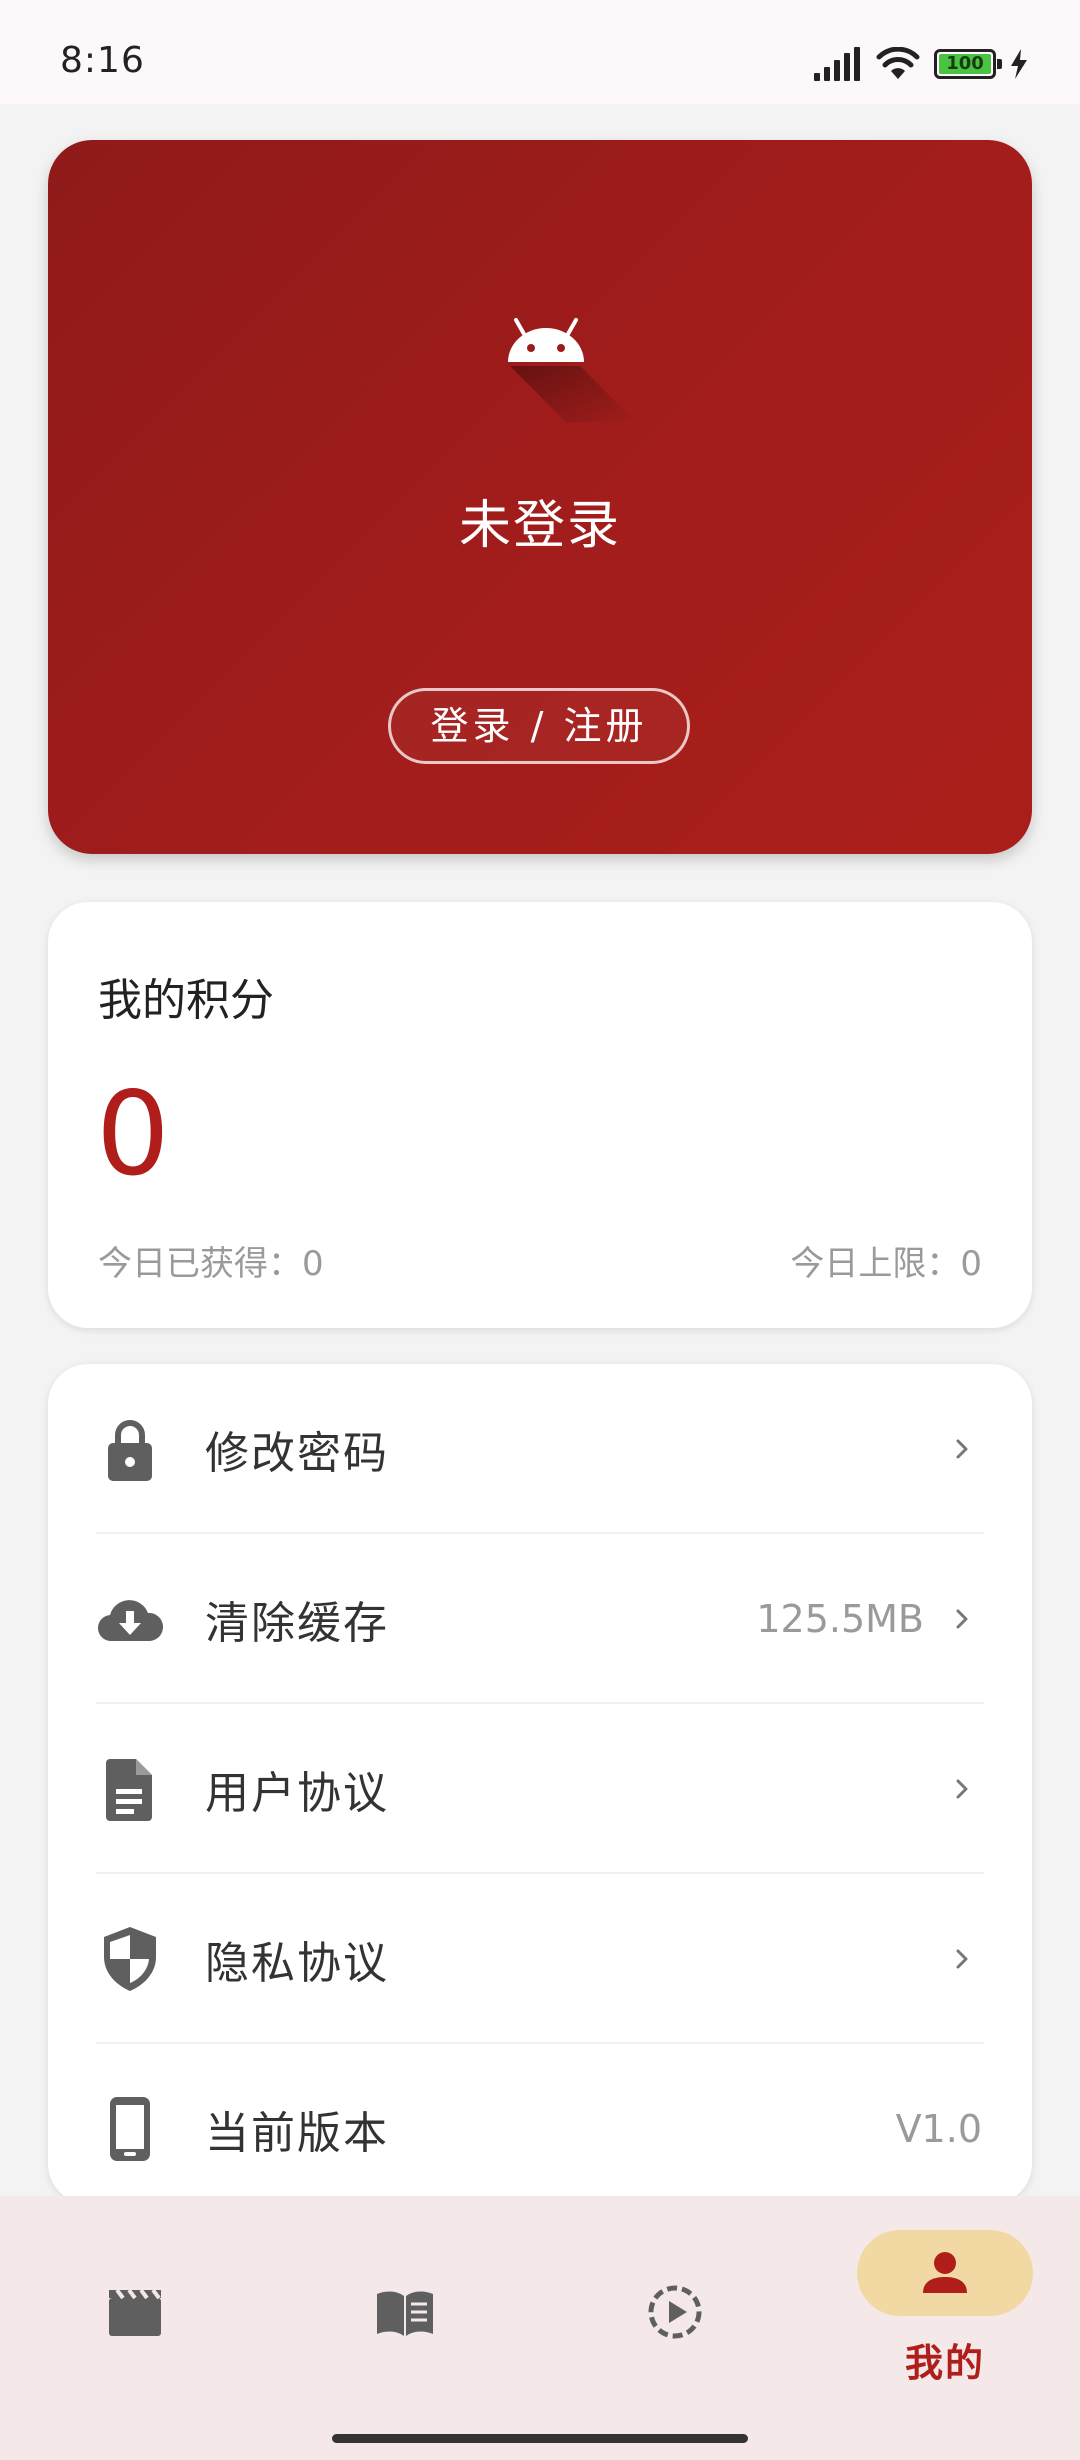 The image size is (1080, 2460). I want to click on document-icon, so click(129, 1790).